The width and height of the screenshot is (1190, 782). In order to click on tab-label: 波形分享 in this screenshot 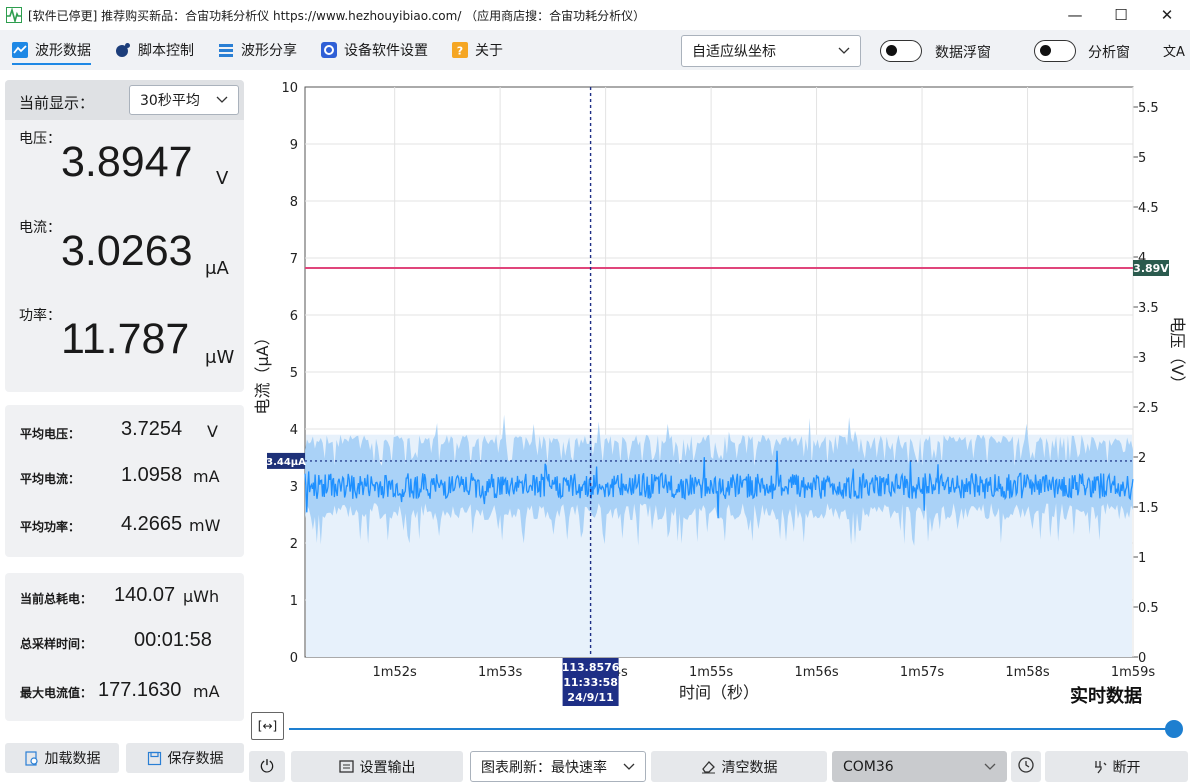, I will do `click(269, 51)`.